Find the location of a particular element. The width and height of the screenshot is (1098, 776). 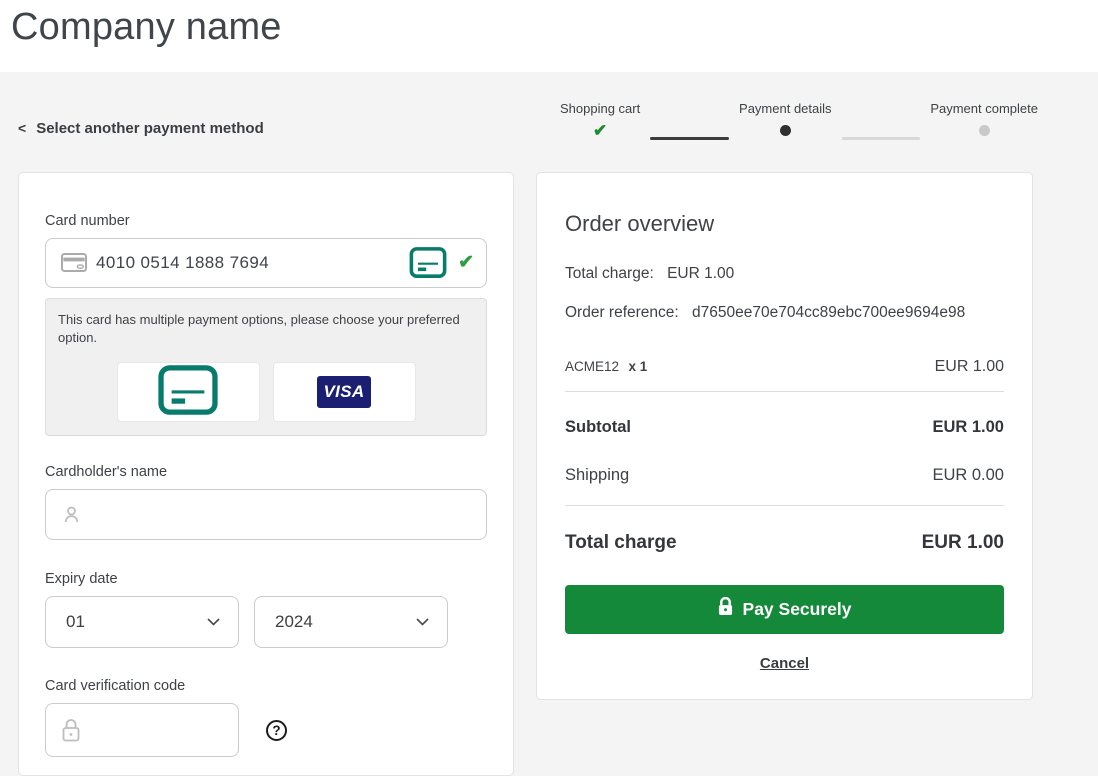

card-number-input: ✔ is located at coordinates (266, 262).